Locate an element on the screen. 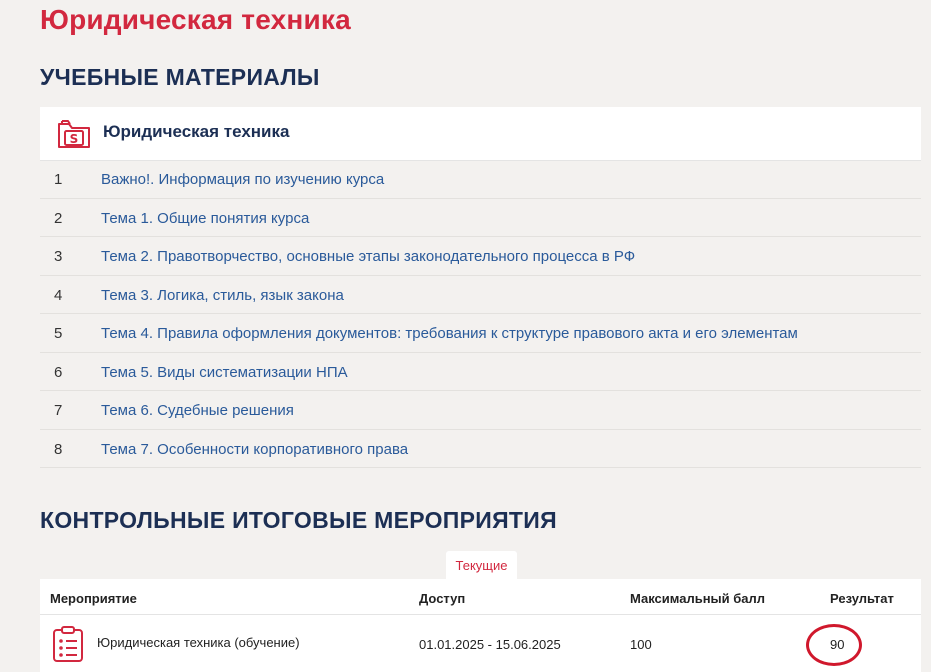 This screenshot has height=672, width=931. course-name: Юридическая техника is located at coordinates (196, 131).